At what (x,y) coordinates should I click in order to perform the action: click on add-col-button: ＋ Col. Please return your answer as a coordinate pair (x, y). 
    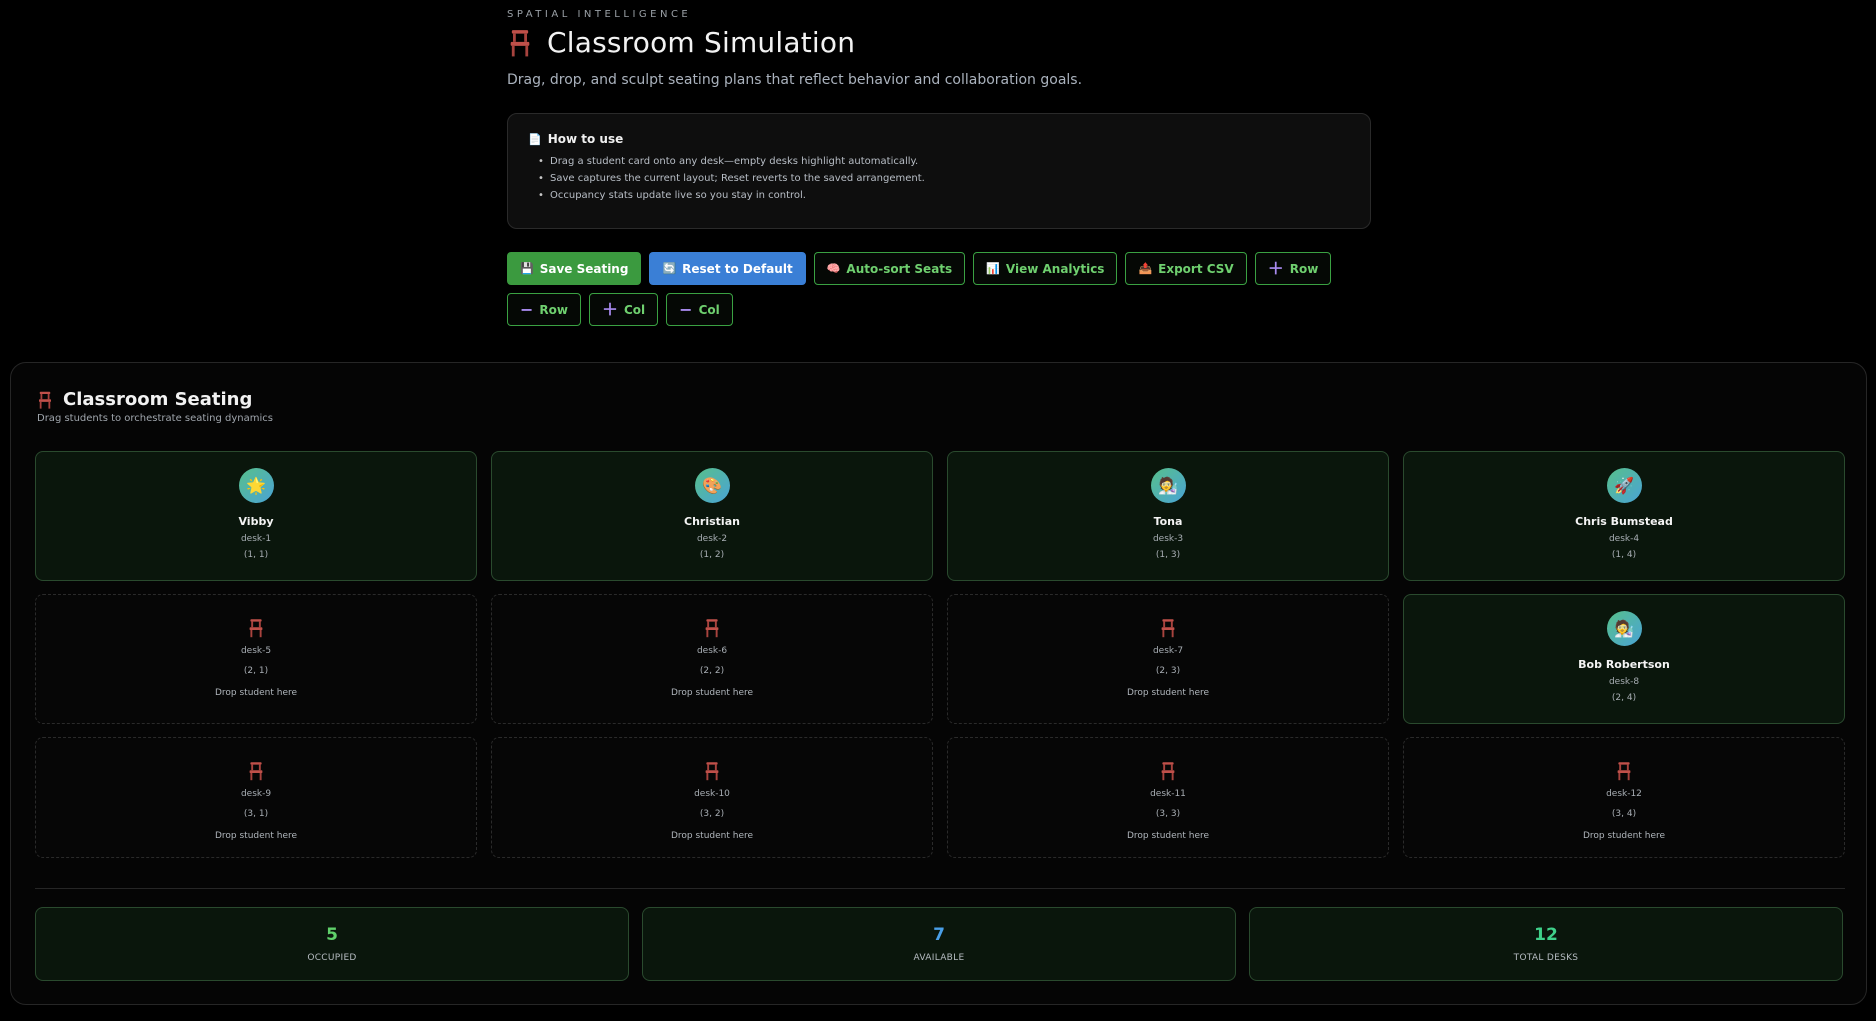
    Looking at the image, I should click on (623, 309).